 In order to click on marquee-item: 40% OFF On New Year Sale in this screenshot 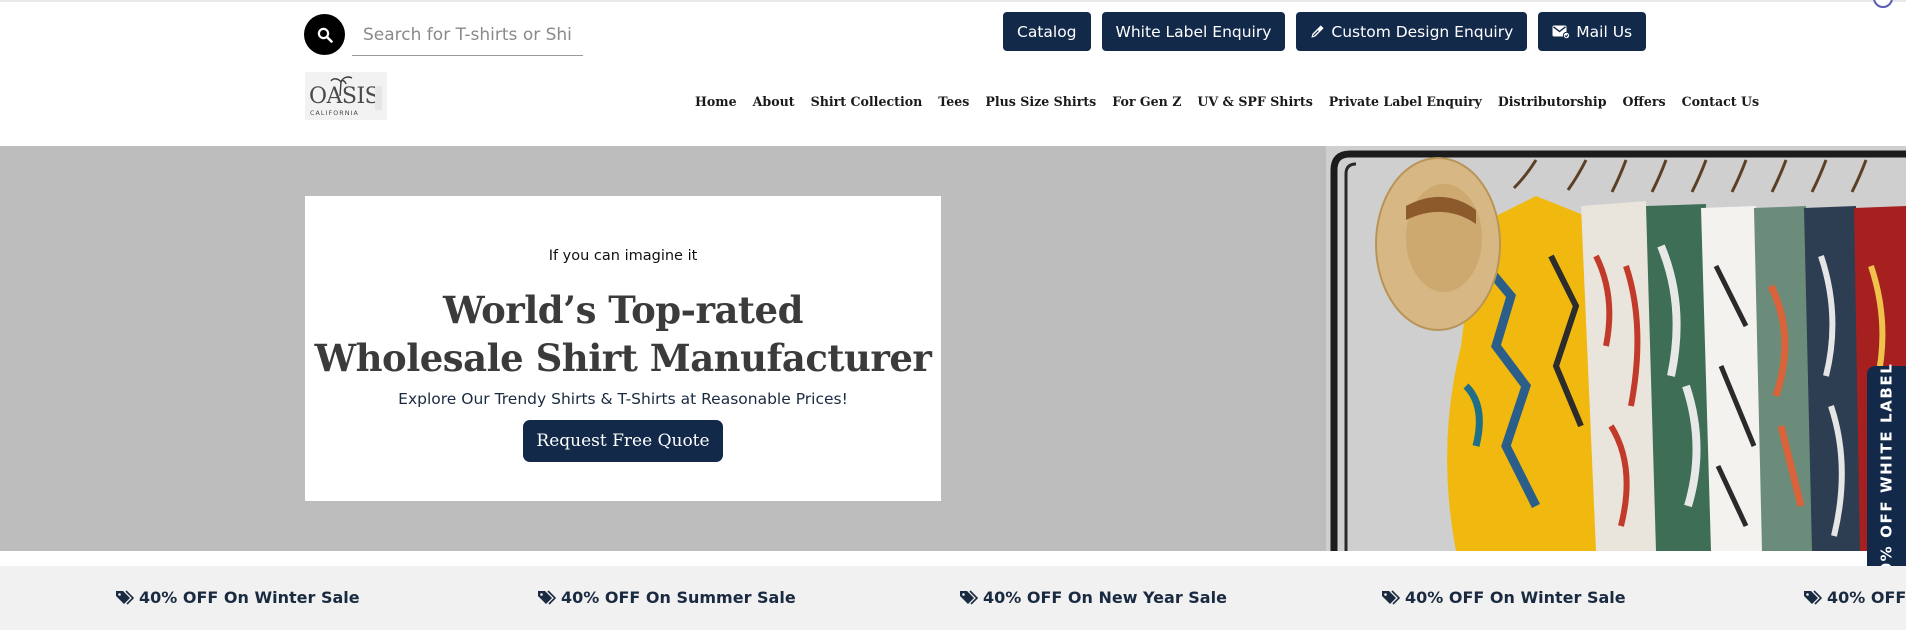, I will do `click(1093, 597)`.